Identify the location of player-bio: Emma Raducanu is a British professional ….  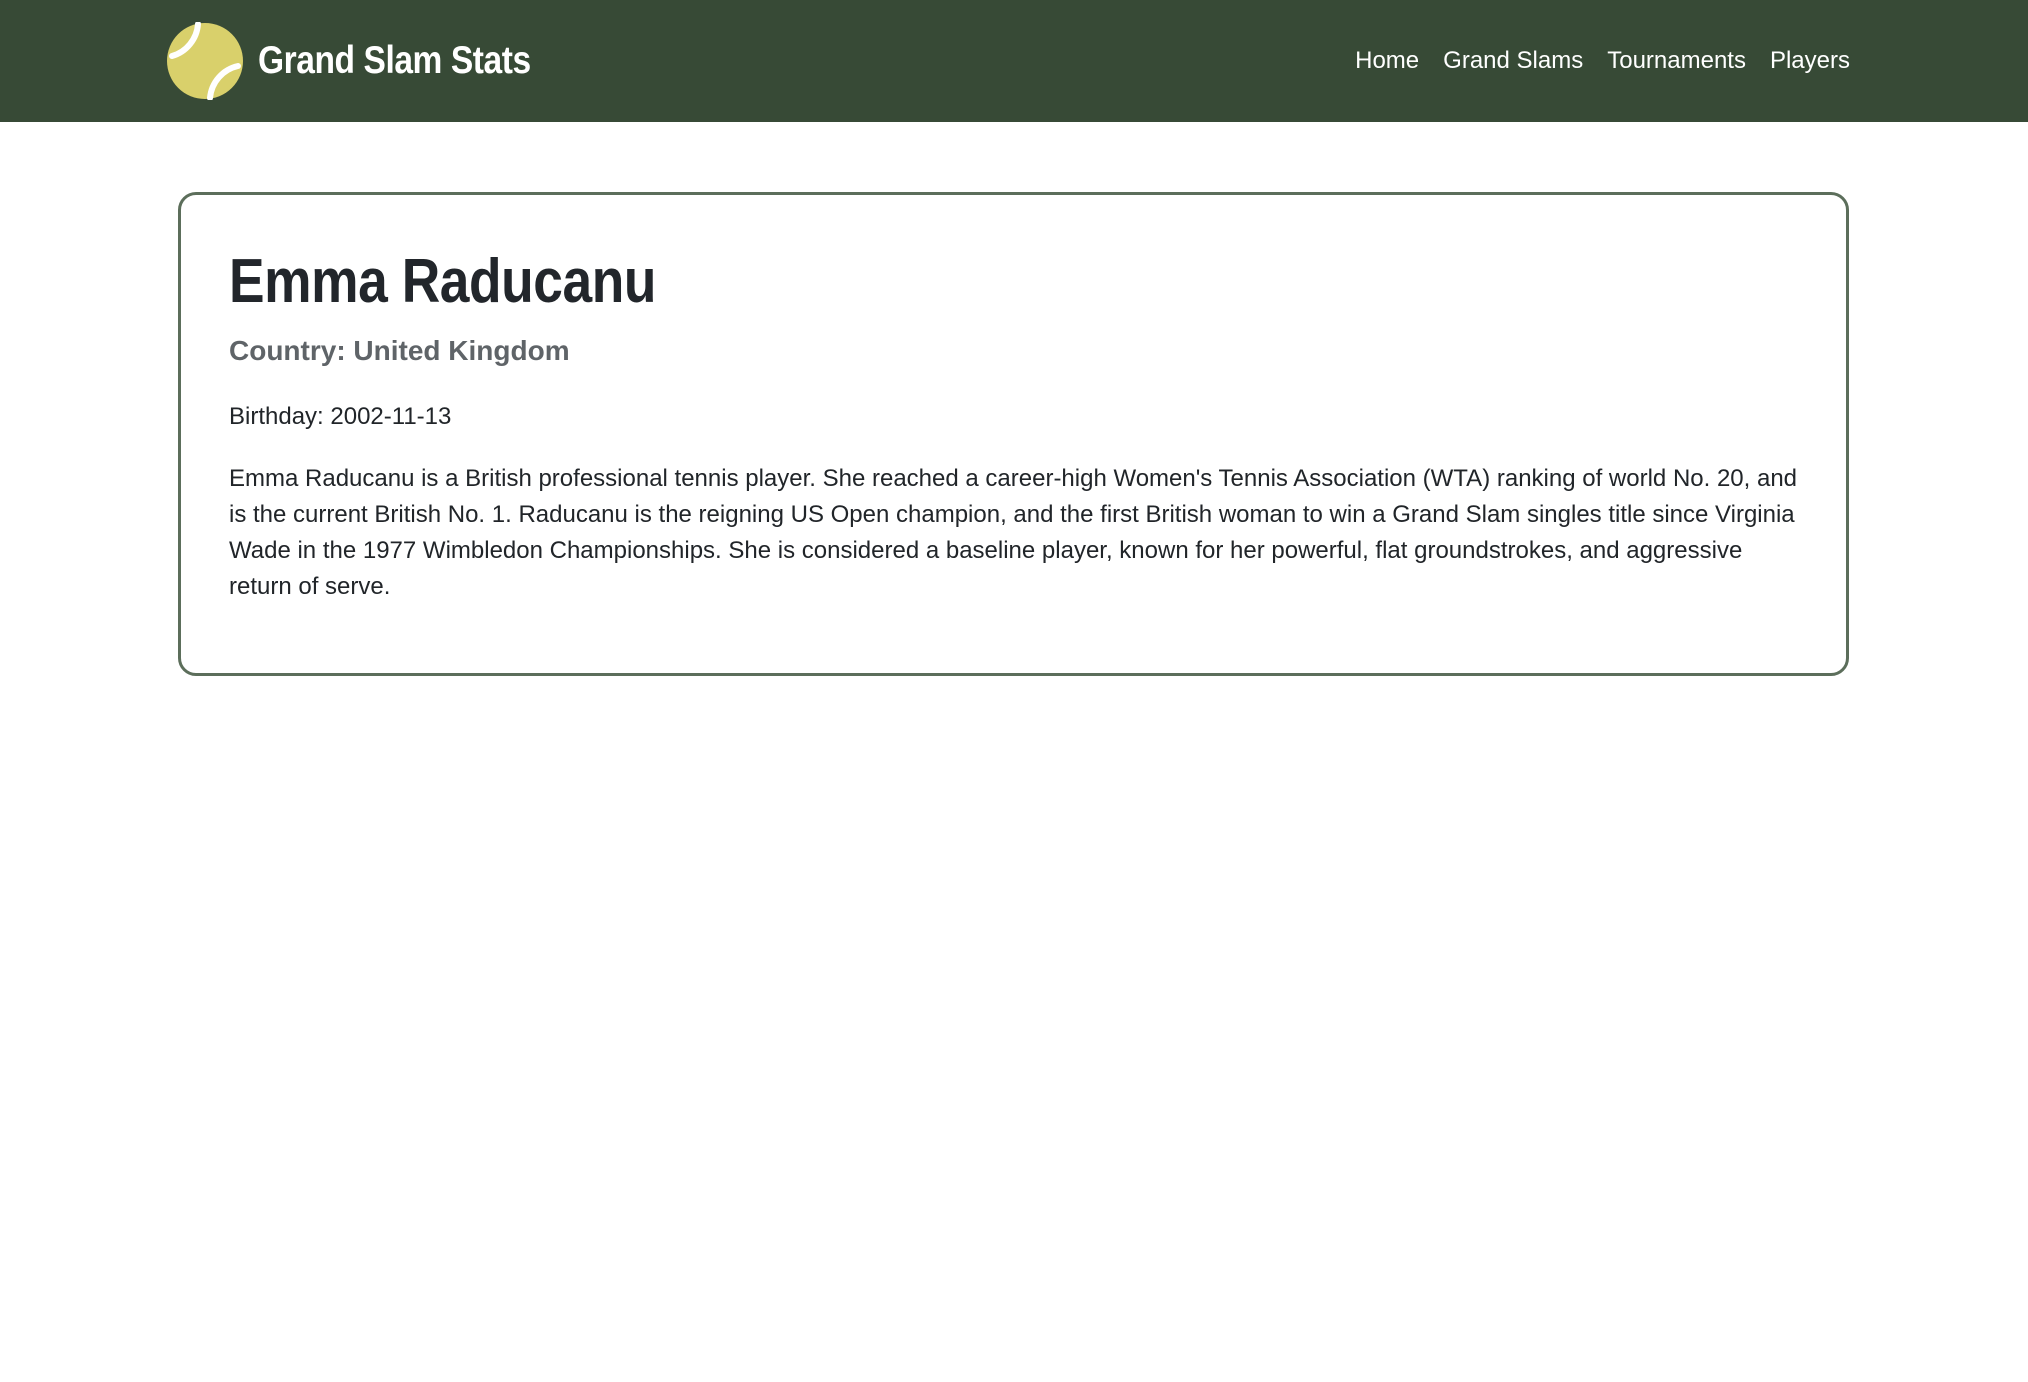
(1013, 532).